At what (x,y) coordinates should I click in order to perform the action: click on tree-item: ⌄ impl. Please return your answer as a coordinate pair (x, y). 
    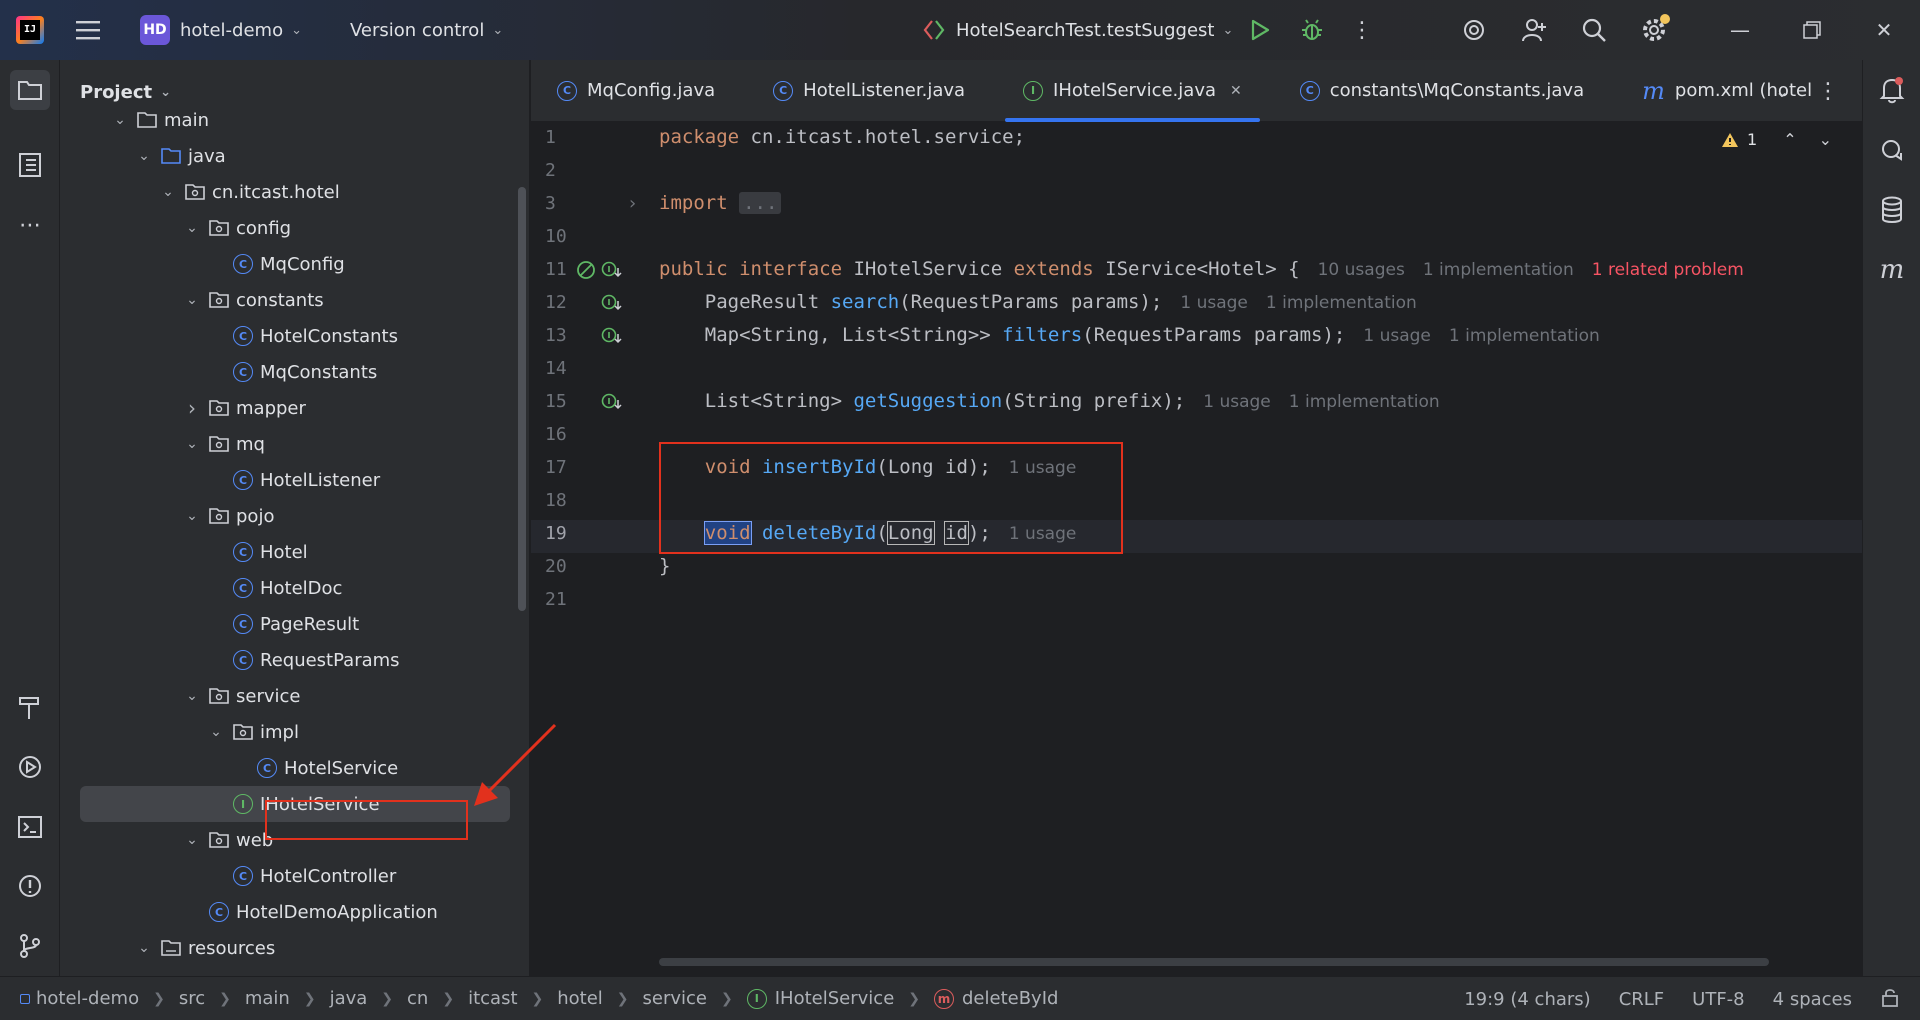
    Looking at the image, I should click on (280, 732).